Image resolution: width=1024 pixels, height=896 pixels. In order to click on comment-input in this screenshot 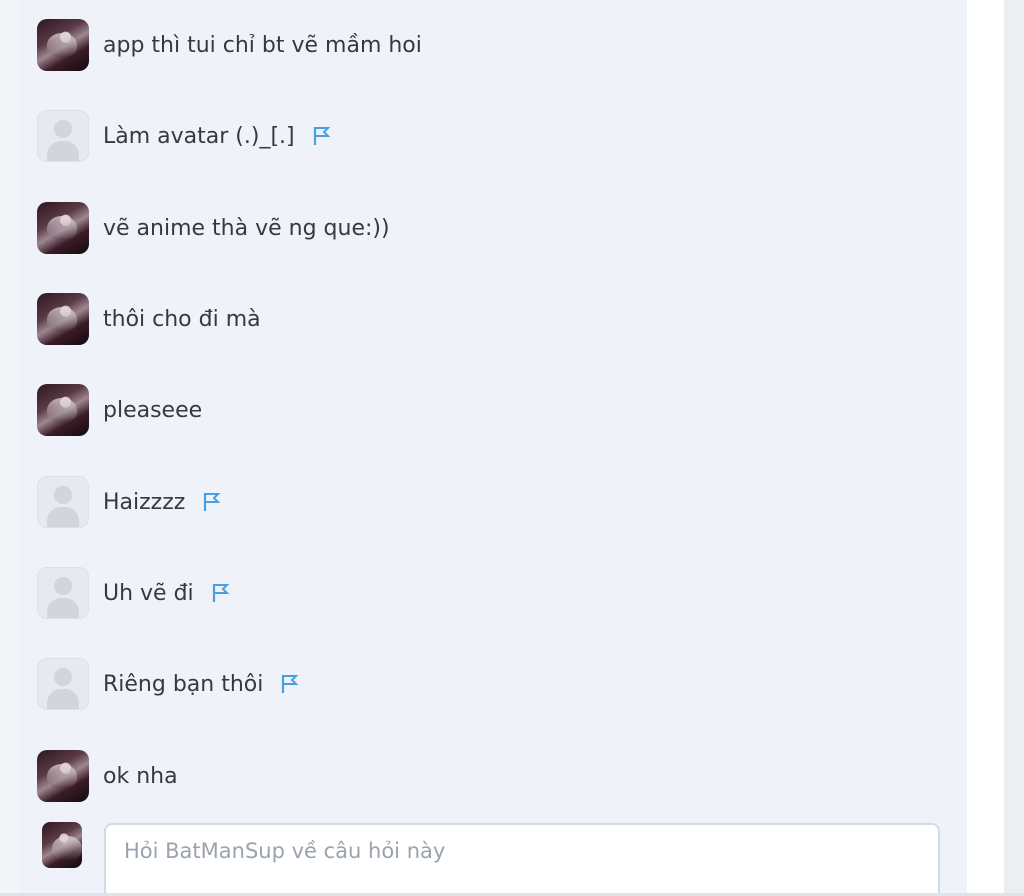, I will do `click(522, 859)`.